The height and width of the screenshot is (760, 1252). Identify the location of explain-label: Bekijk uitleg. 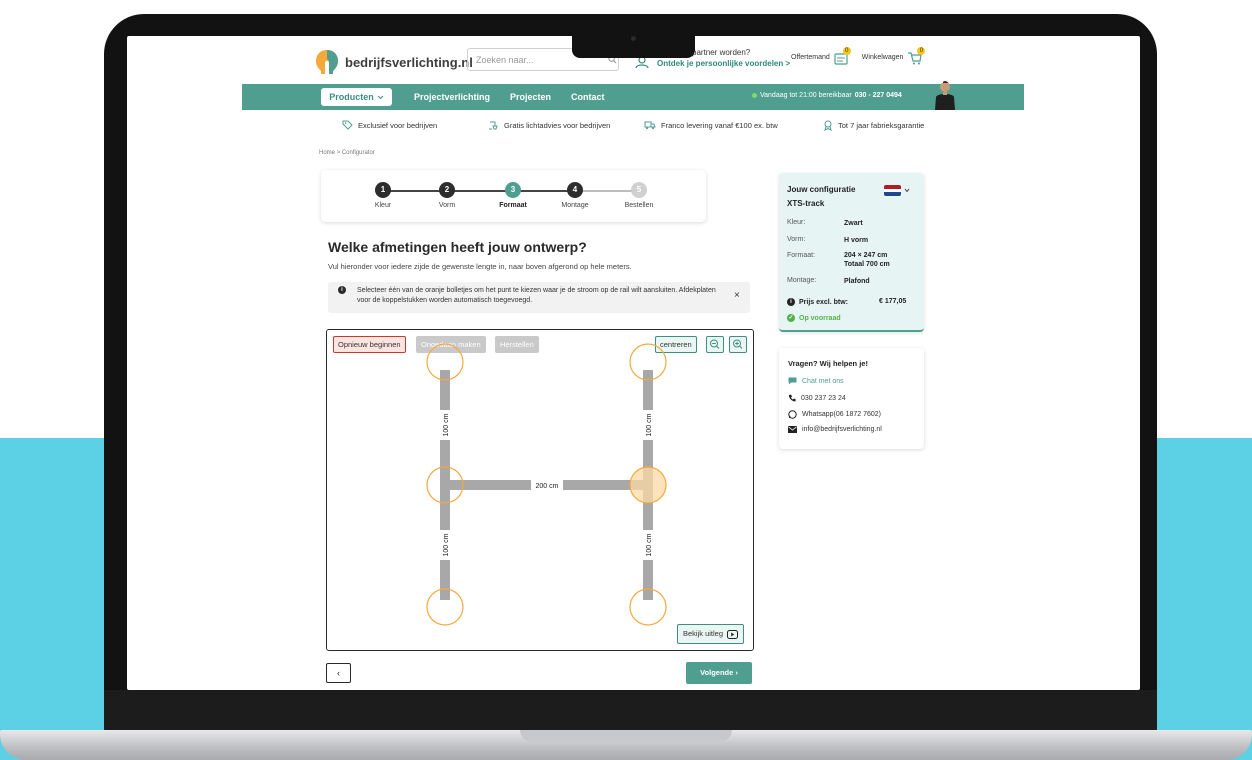
(703, 633).